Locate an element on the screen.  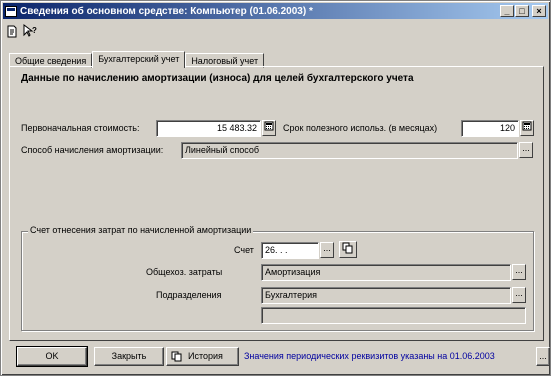
toolbar: ? is located at coordinates (21, 31).